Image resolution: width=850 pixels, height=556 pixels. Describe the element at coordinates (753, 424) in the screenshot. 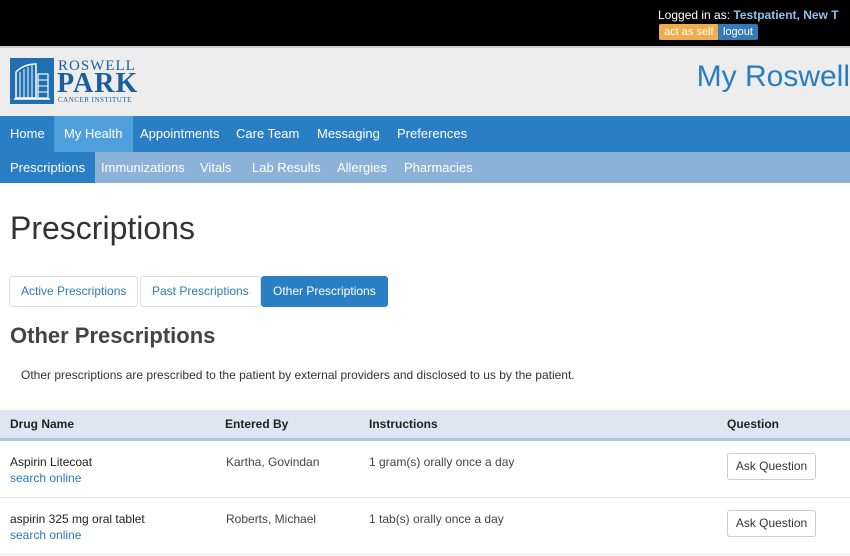

I see `column-question: Question` at that location.